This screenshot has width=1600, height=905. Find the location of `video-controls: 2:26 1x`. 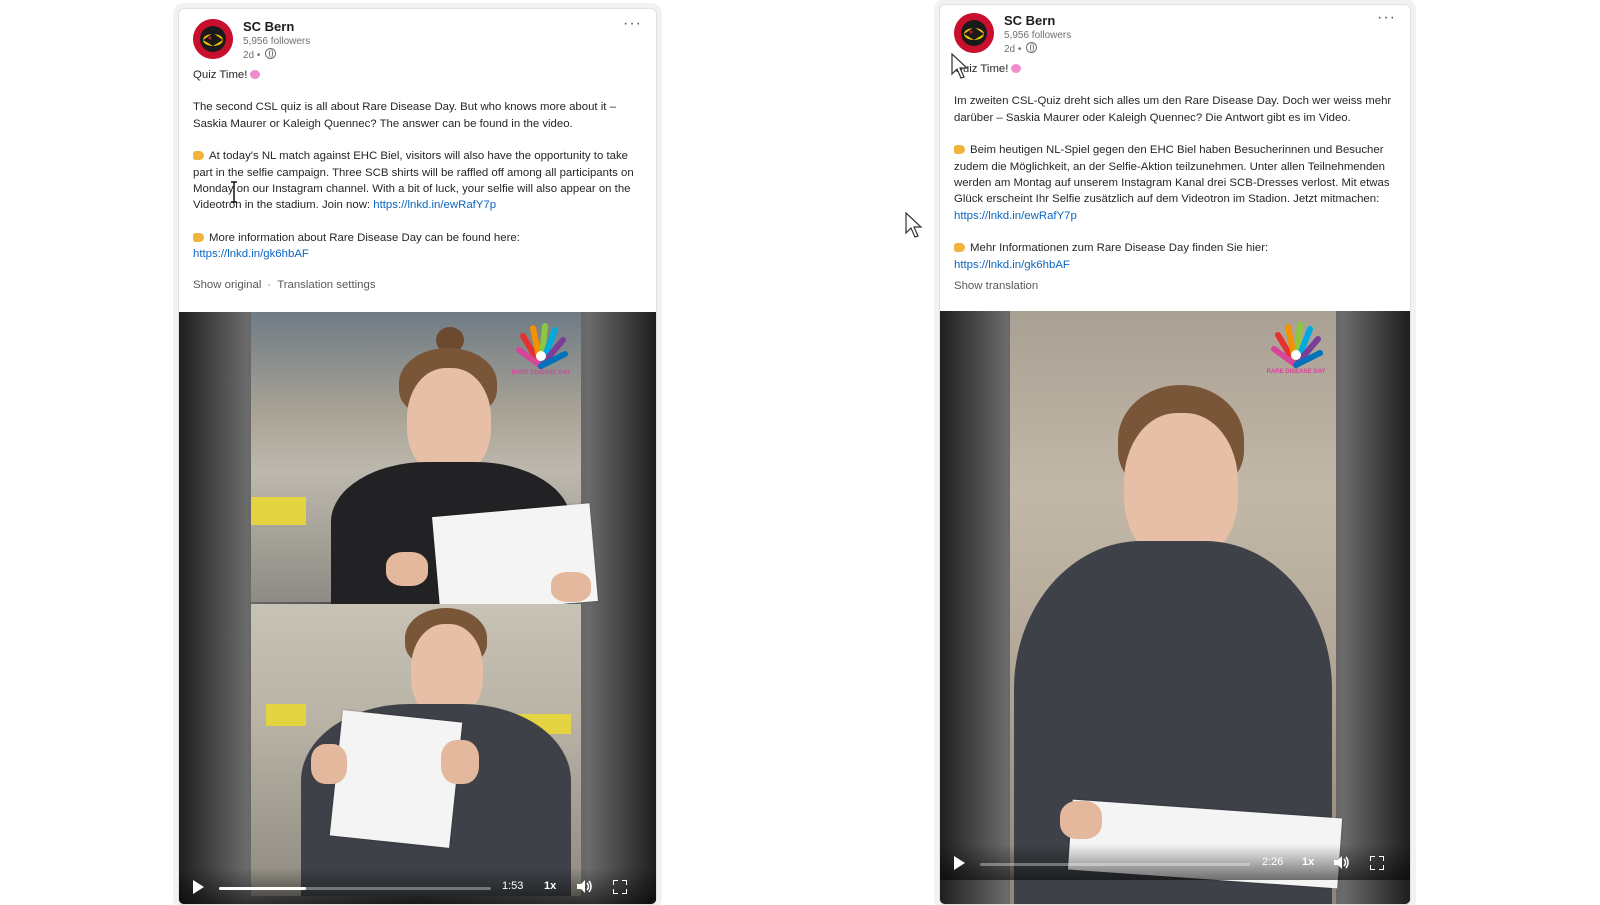

video-controls: 2:26 1x is located at coordinates (1175, 862).